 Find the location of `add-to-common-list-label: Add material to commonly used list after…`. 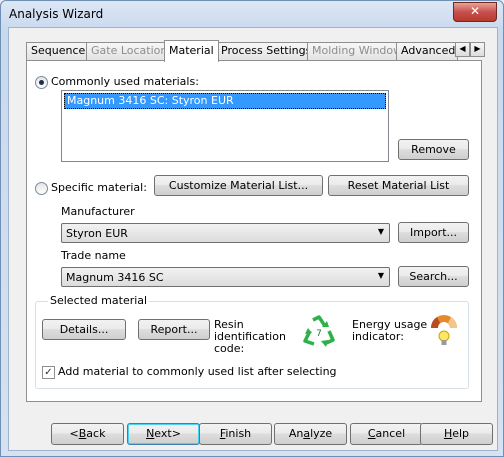

add-to-common-list-label: Add material to commonly used list after… is located at coordinates (197, 371).